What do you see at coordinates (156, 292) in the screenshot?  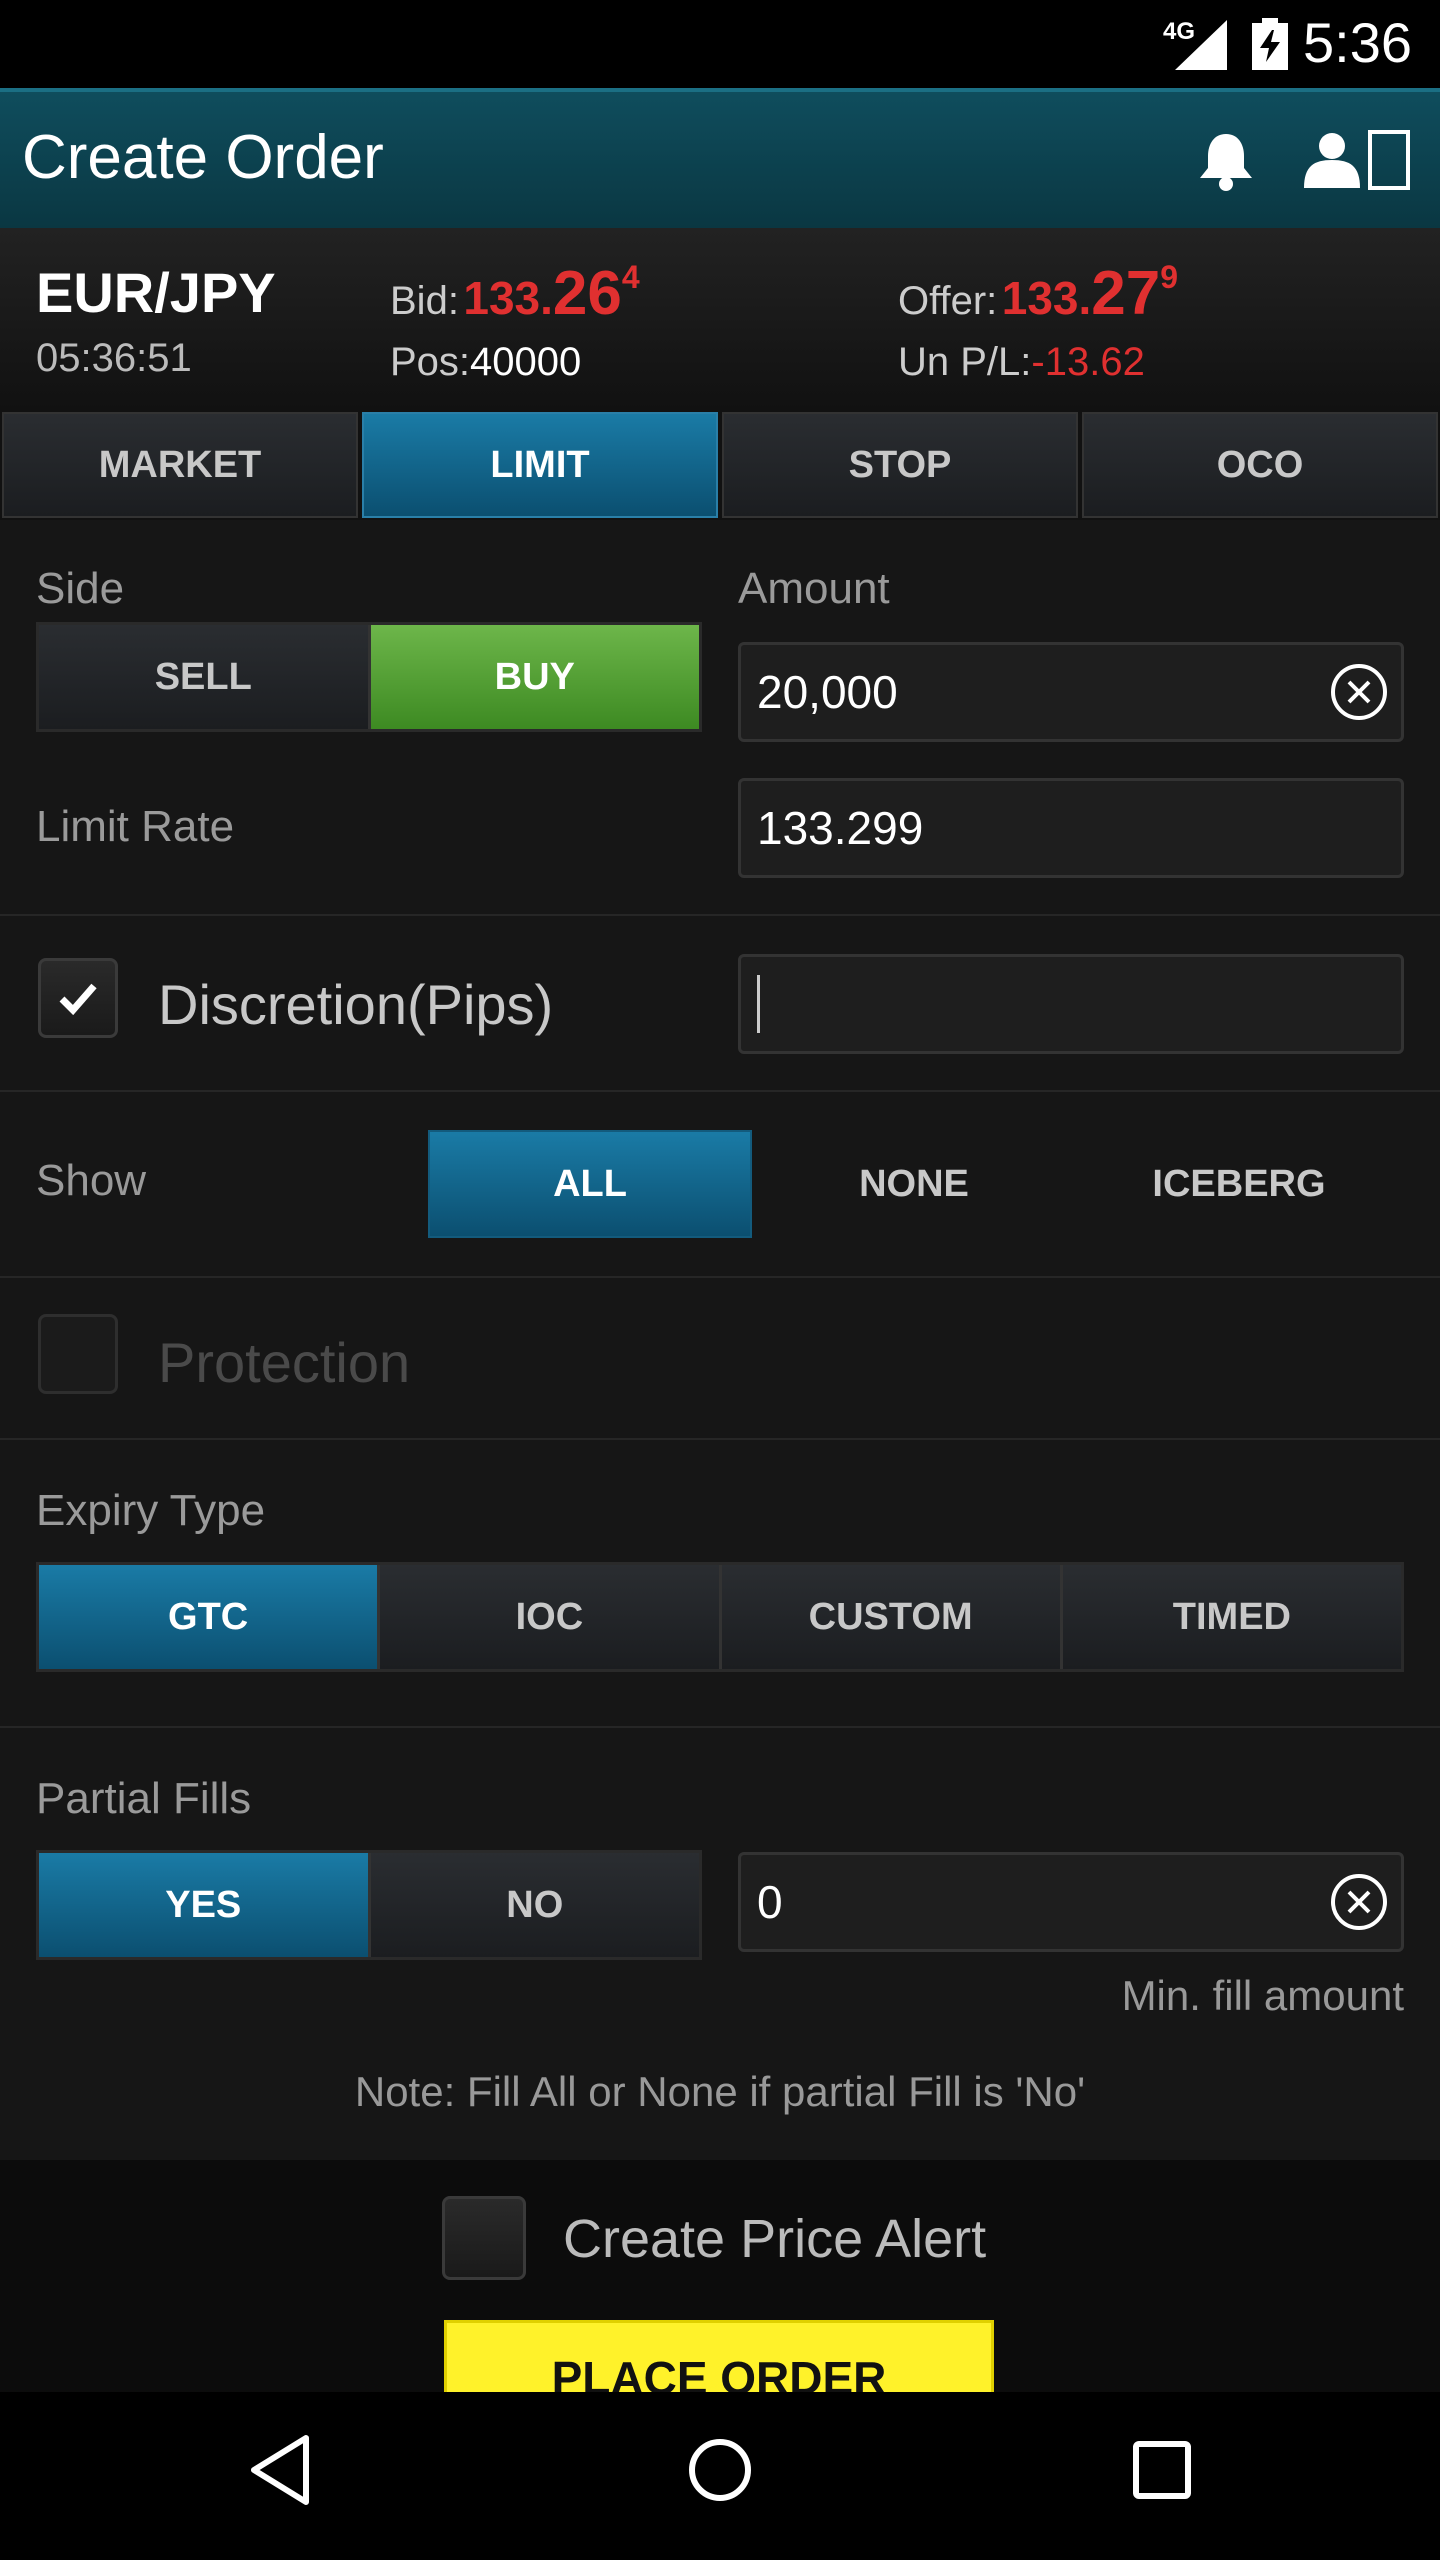 I see `currency-pair: EUR/JPY` at bounding box center [156, 292].